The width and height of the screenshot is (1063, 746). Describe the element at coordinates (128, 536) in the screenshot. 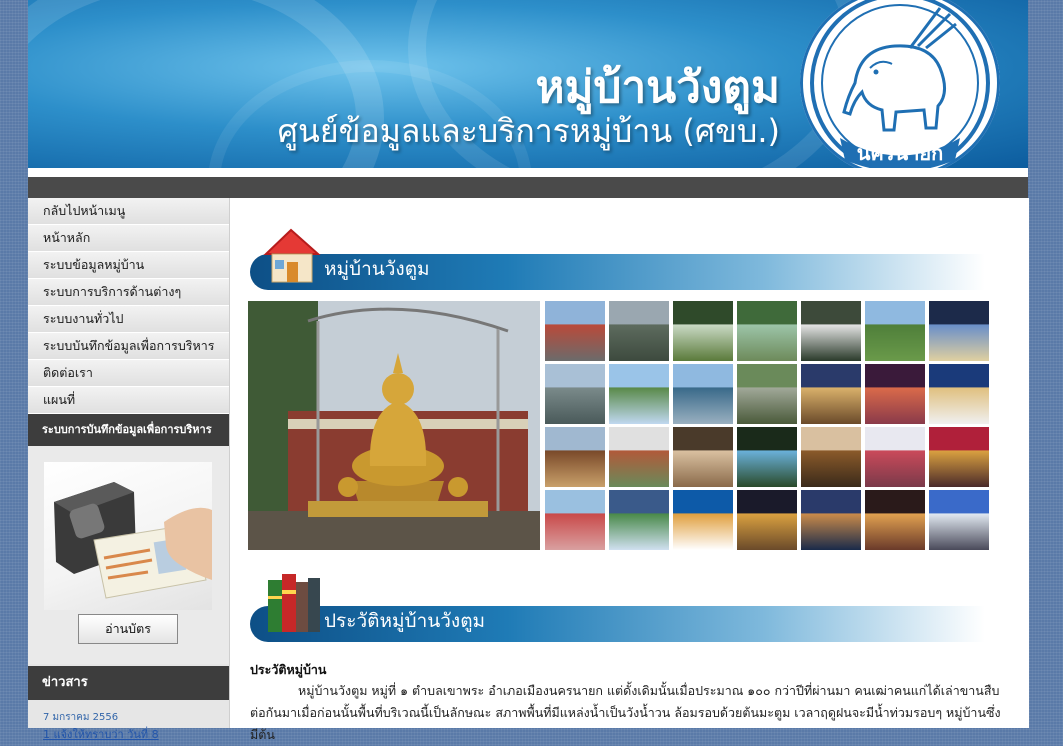

I see `card-reader-image` at that location.